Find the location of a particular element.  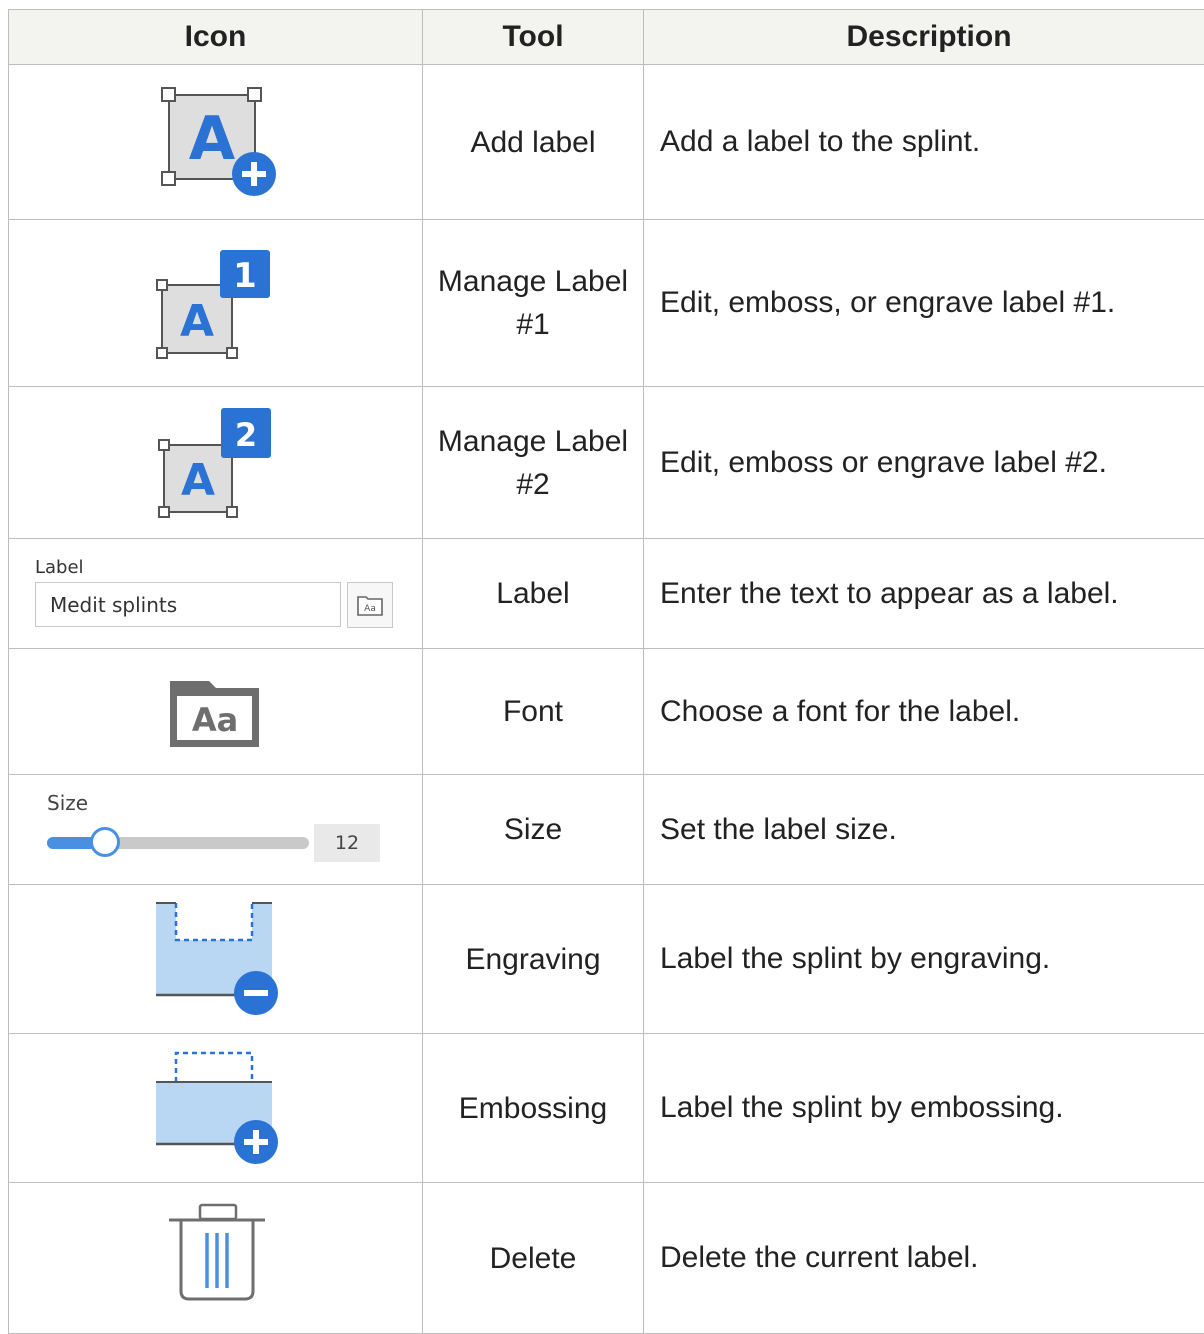

font-folder-icon: Aa is located at coordinates (370, 605).